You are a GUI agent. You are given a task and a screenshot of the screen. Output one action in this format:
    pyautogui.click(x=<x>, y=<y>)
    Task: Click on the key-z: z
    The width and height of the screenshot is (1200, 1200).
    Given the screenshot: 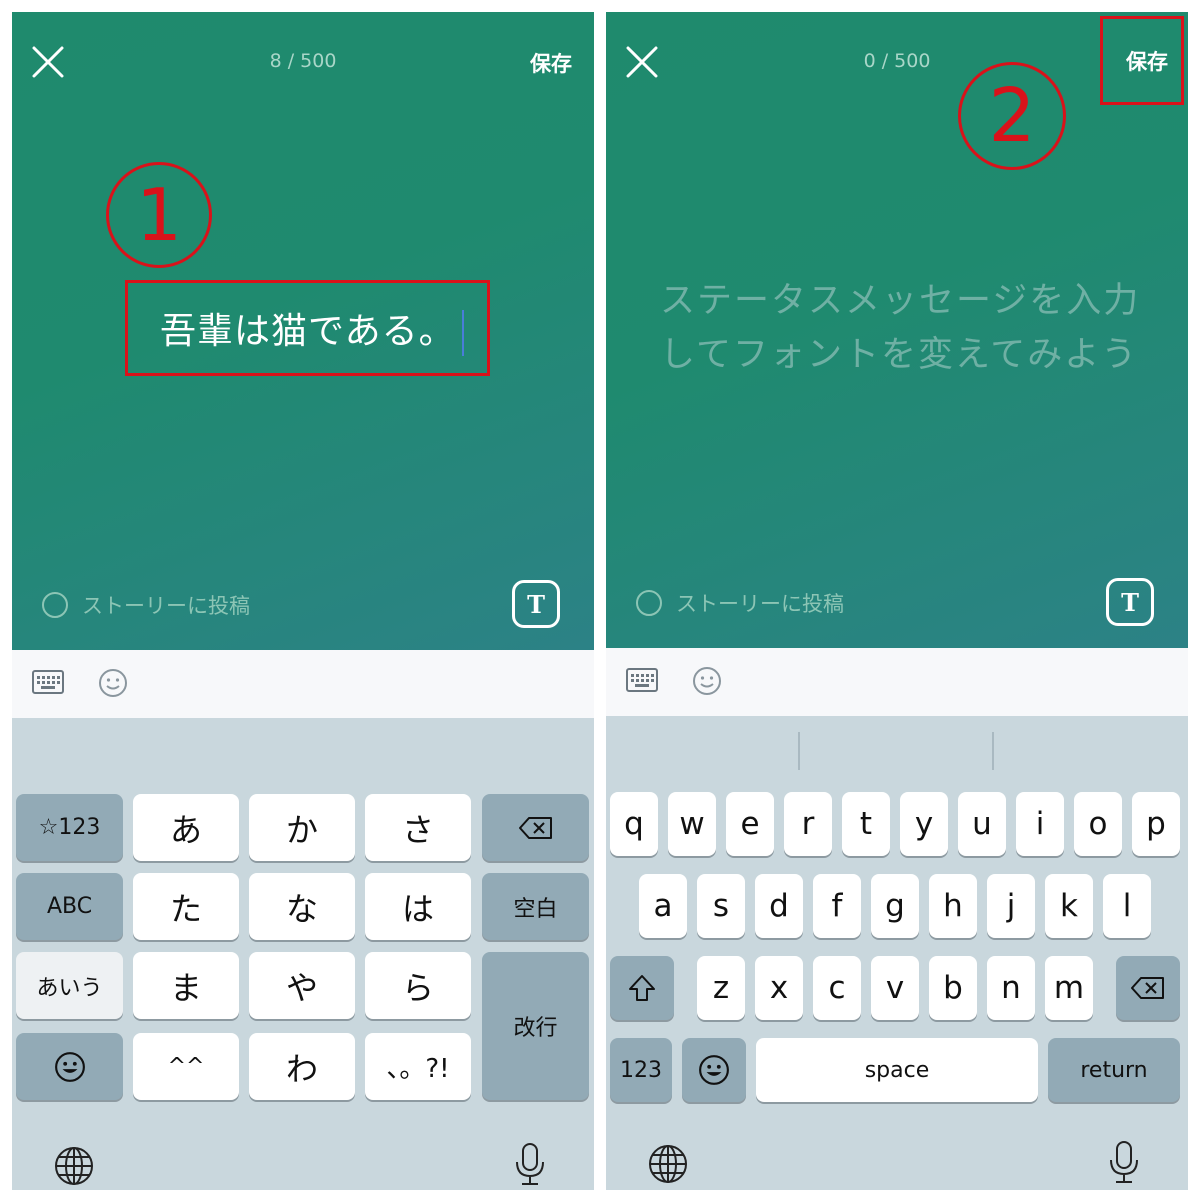 What is the action you would take?
    pyautogui.click(x=721, y=988)
    